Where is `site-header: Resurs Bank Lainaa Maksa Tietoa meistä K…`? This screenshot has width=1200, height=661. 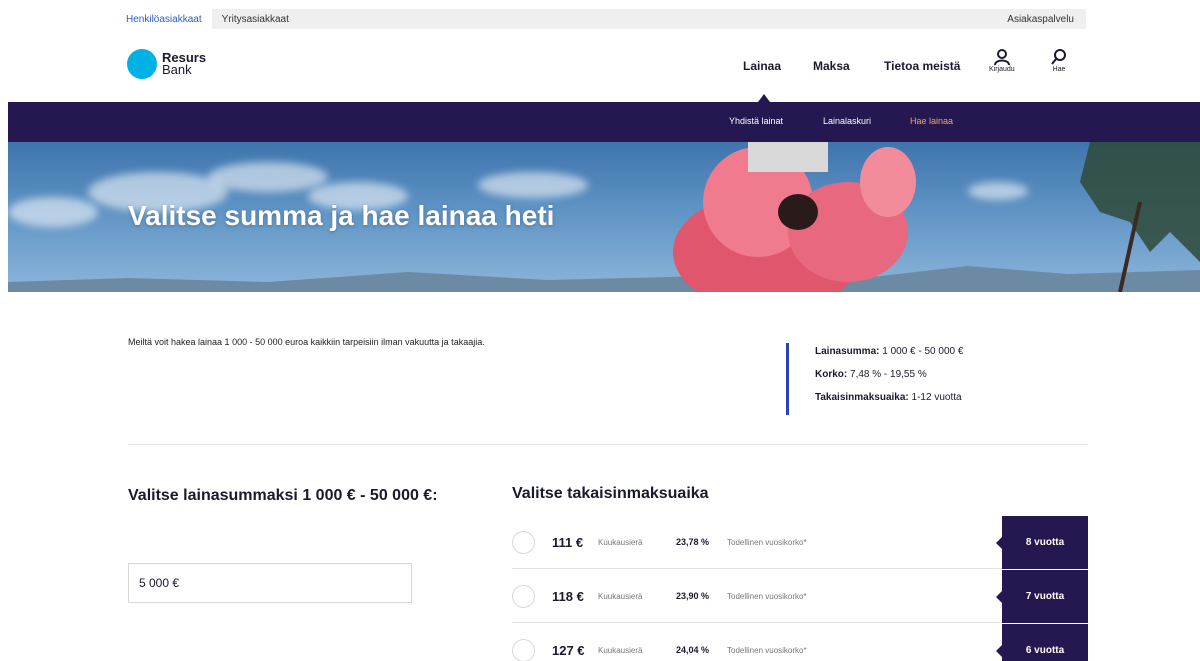 site-header: Resurs Bank Lainaa Maksa Tietoa meistä K… is located at coordinates (600, 65).